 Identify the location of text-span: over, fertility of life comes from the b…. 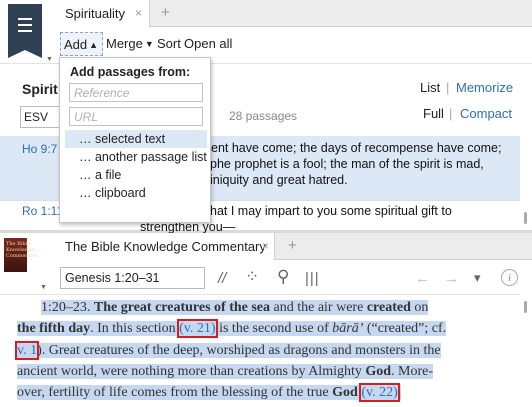
(175, 392).